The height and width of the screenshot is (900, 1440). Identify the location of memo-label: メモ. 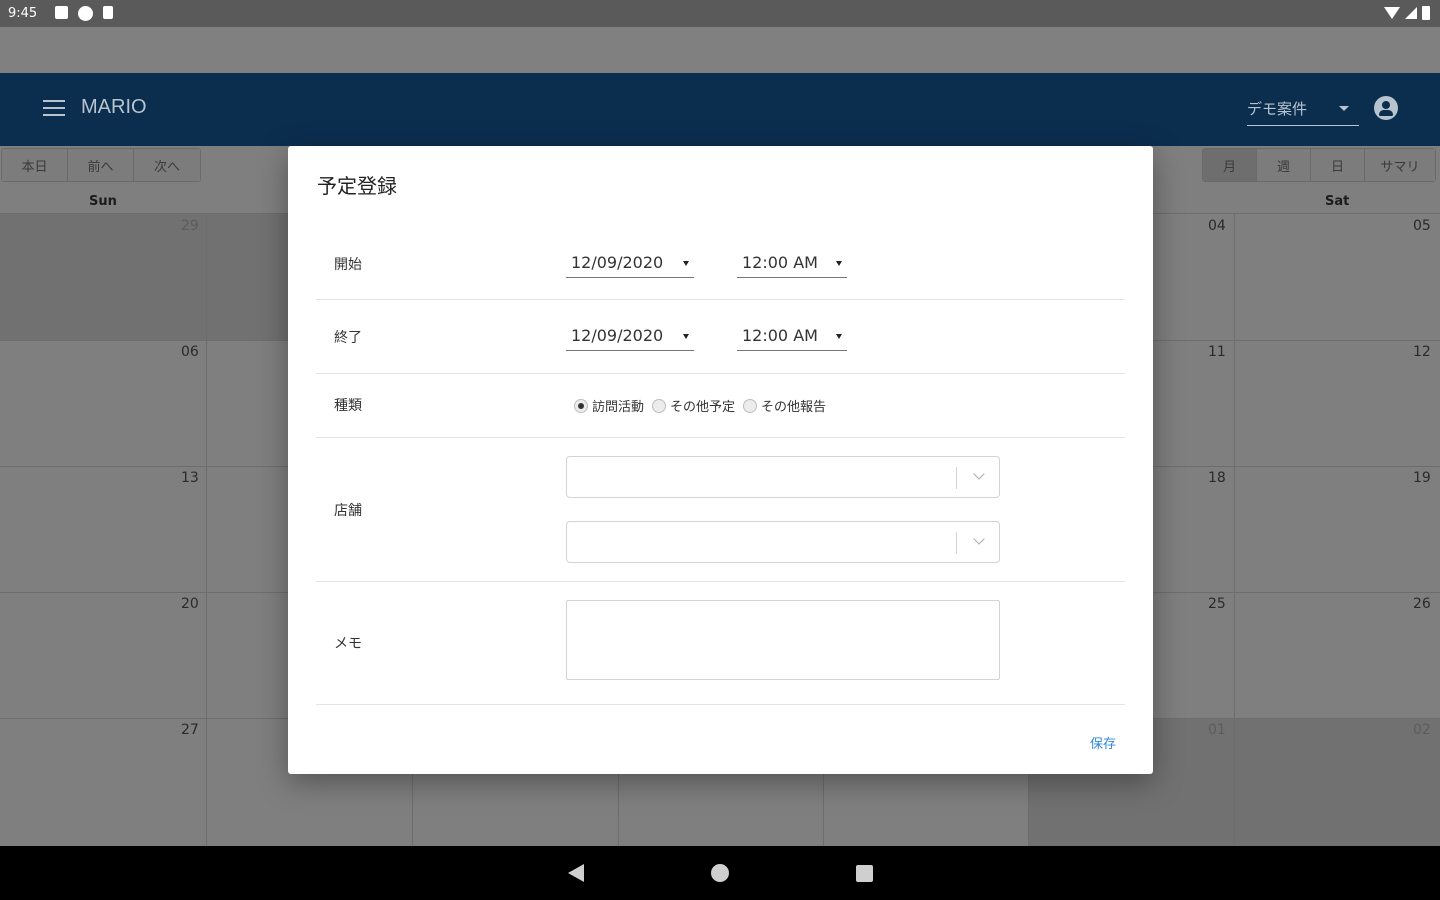
(348, 644).